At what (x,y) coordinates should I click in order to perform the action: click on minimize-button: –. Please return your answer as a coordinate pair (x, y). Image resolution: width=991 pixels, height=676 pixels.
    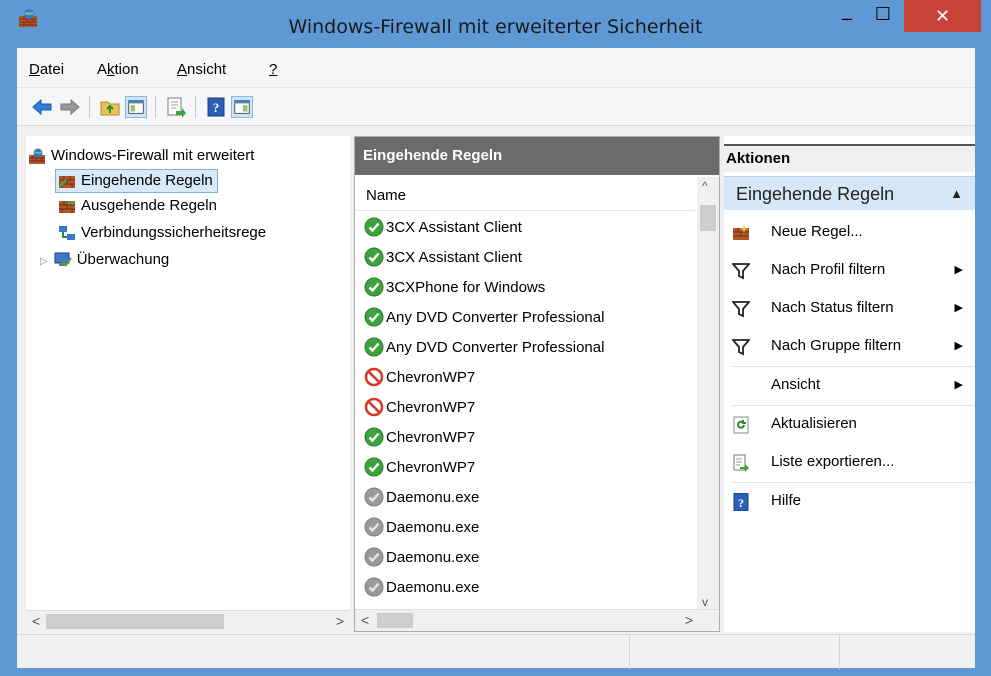
    Looking at the image, I should click on (847, 24).